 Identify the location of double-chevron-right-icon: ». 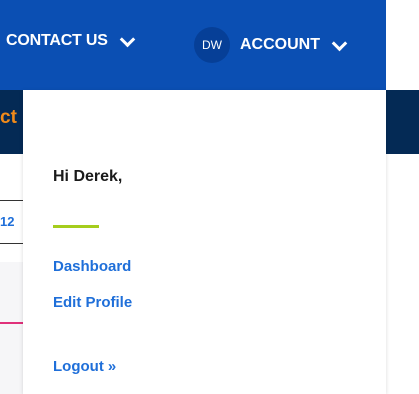
(112, 366).